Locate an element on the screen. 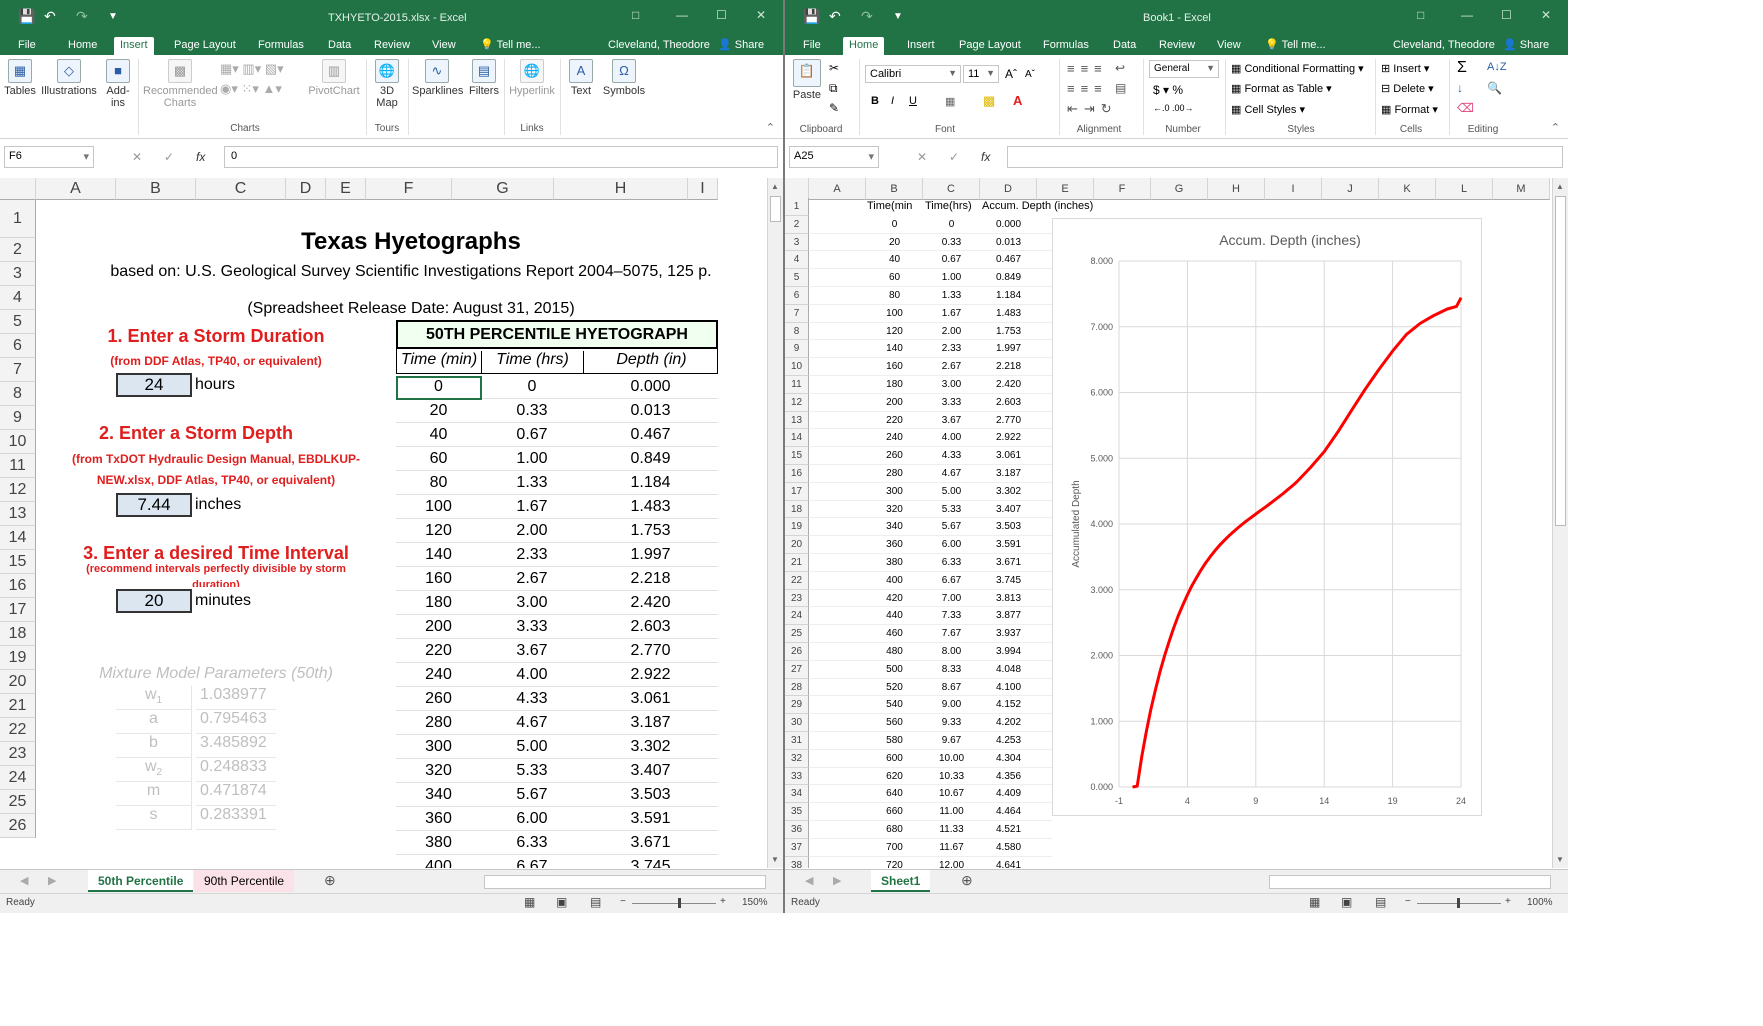  sheet-tab-50th: 50th Percentile is located at coordinates (141, 881).